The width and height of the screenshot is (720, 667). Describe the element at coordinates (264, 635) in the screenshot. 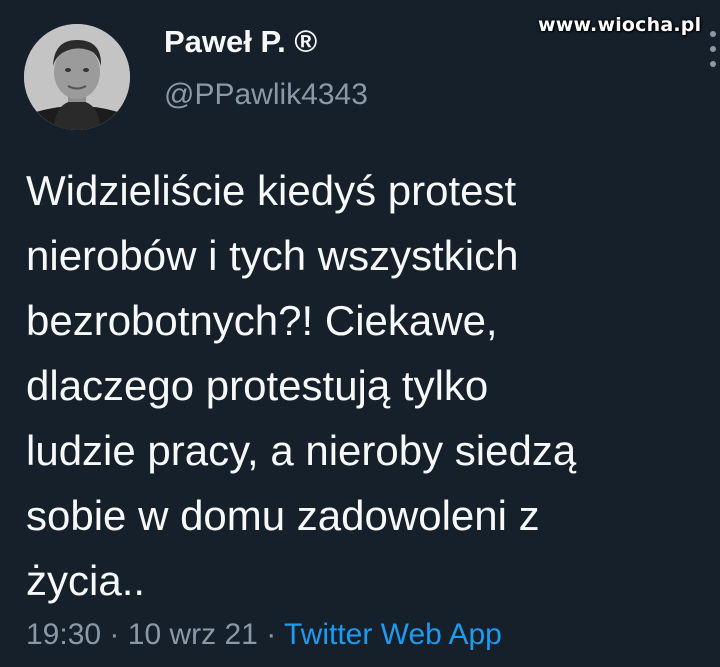

I see `tweet-meta: 19:30 · 10 wrz 21 · Twitter Web App` at that location.